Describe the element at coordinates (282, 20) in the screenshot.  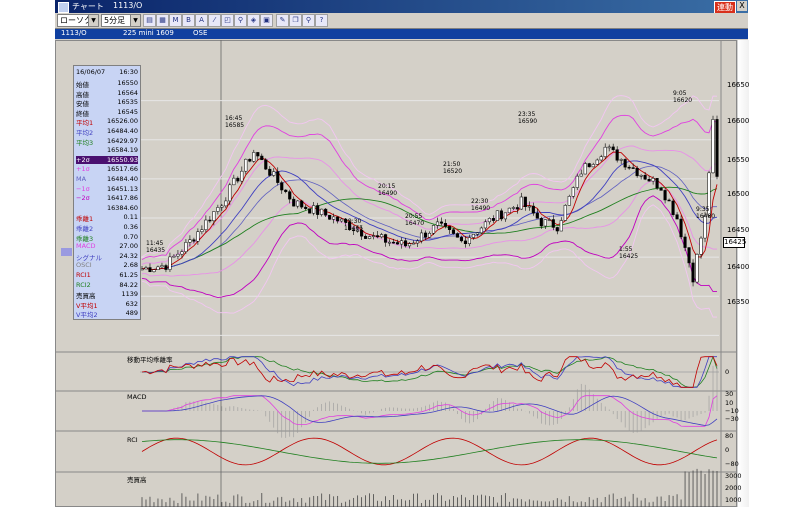
I see `pen-icon: ✎` at that location.